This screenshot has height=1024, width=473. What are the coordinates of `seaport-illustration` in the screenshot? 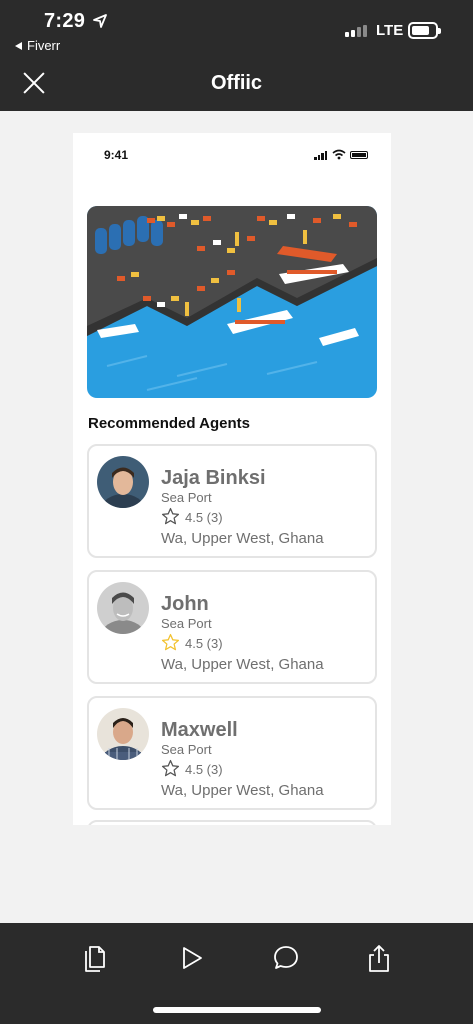 It's located at (232, 302).